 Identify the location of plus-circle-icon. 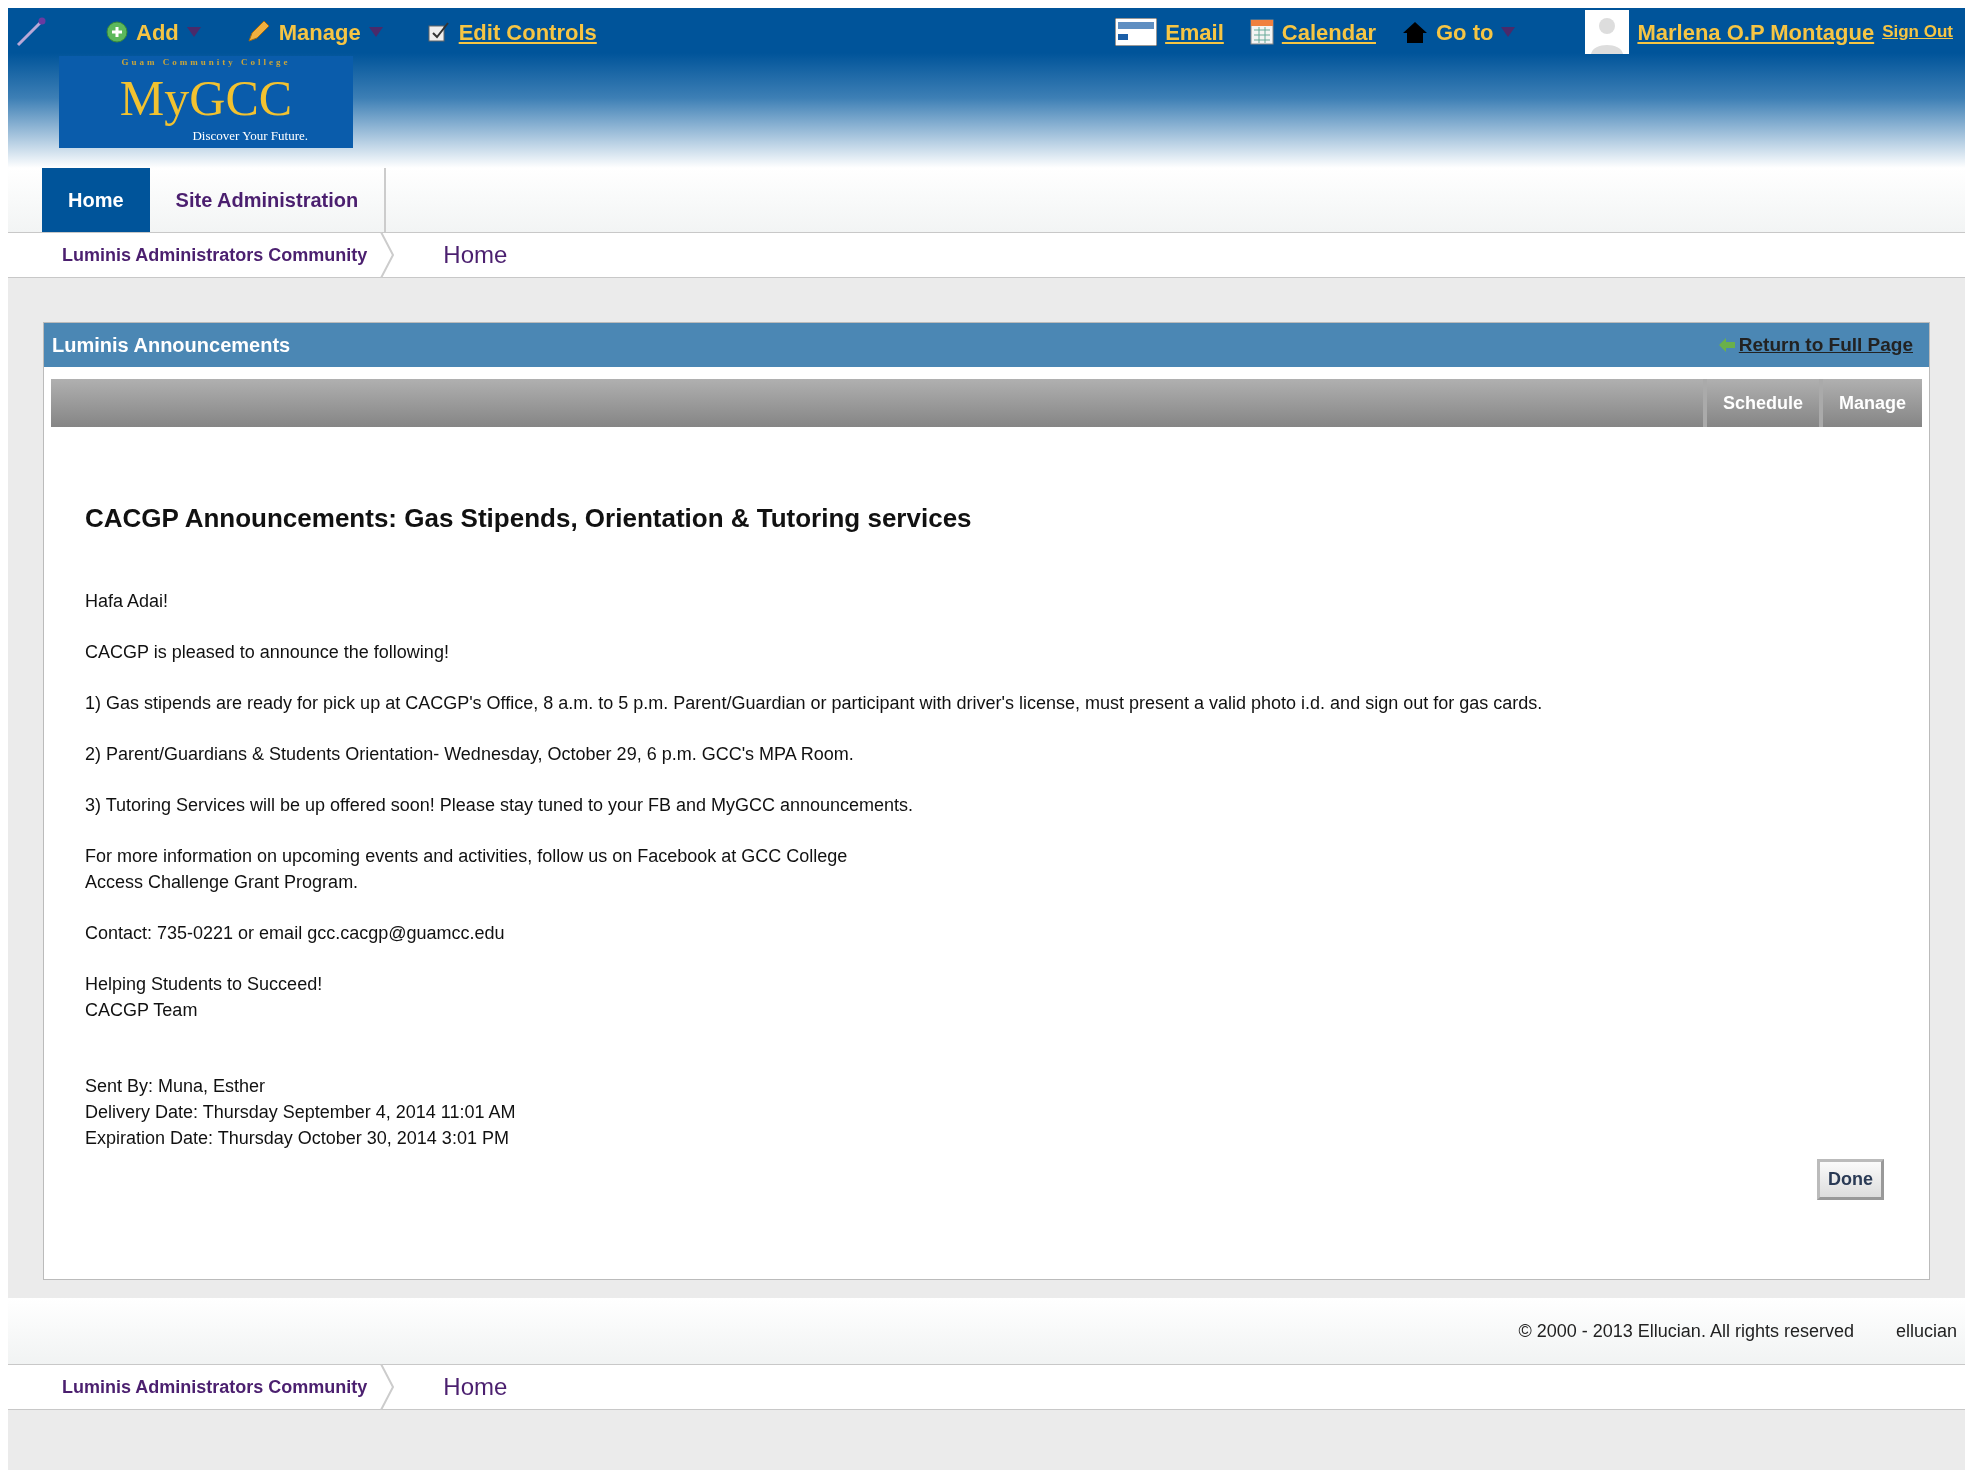
(117, 32).